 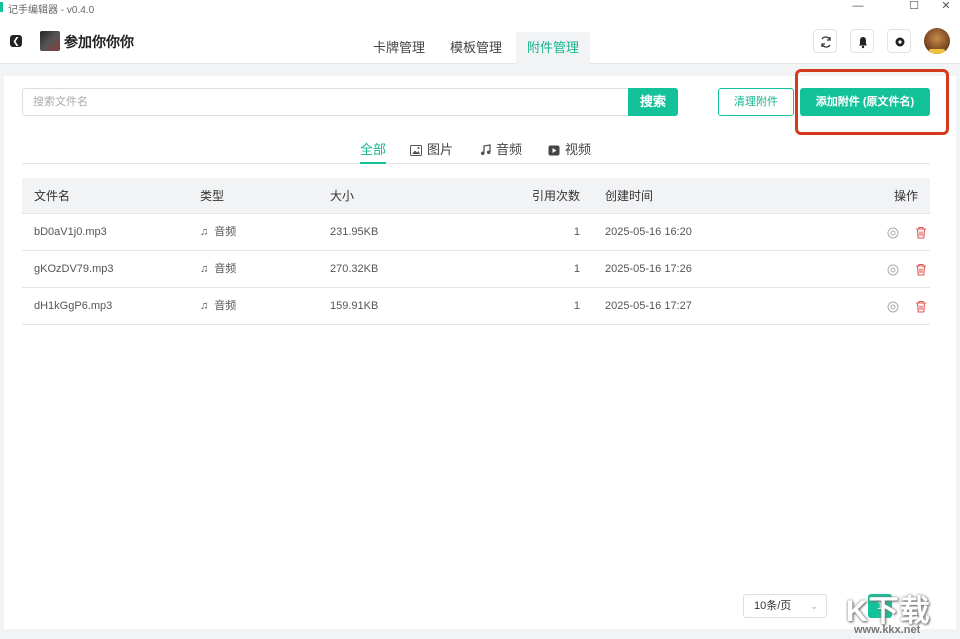 I want to click on highlight-annotation, so click(x=872, y=102).